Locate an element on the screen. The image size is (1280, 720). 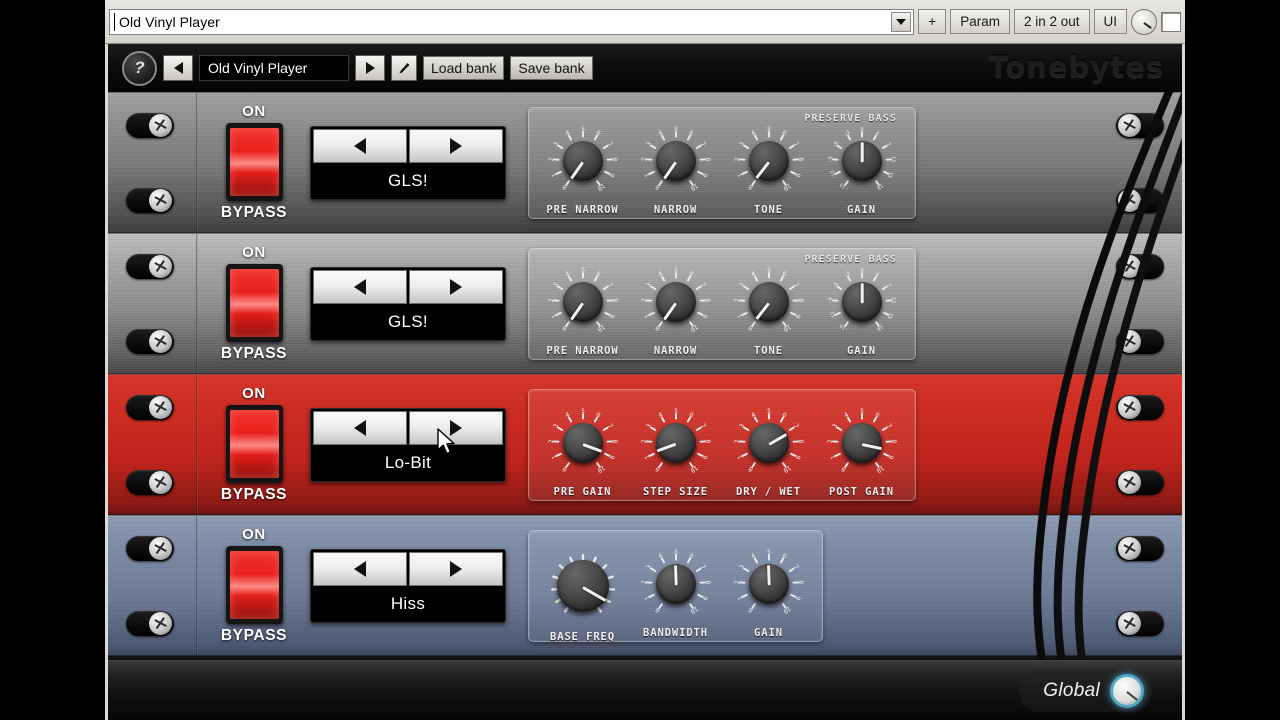
host-preset-value: Old Vinyl Player is located at coordinates (169, 21).